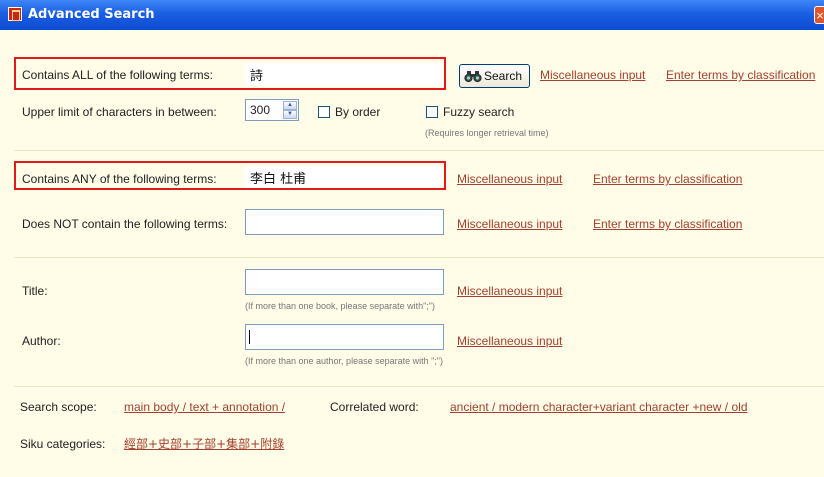  I want to click on not-terms-classify-link: Enter terms by classification, so click(667, 224).